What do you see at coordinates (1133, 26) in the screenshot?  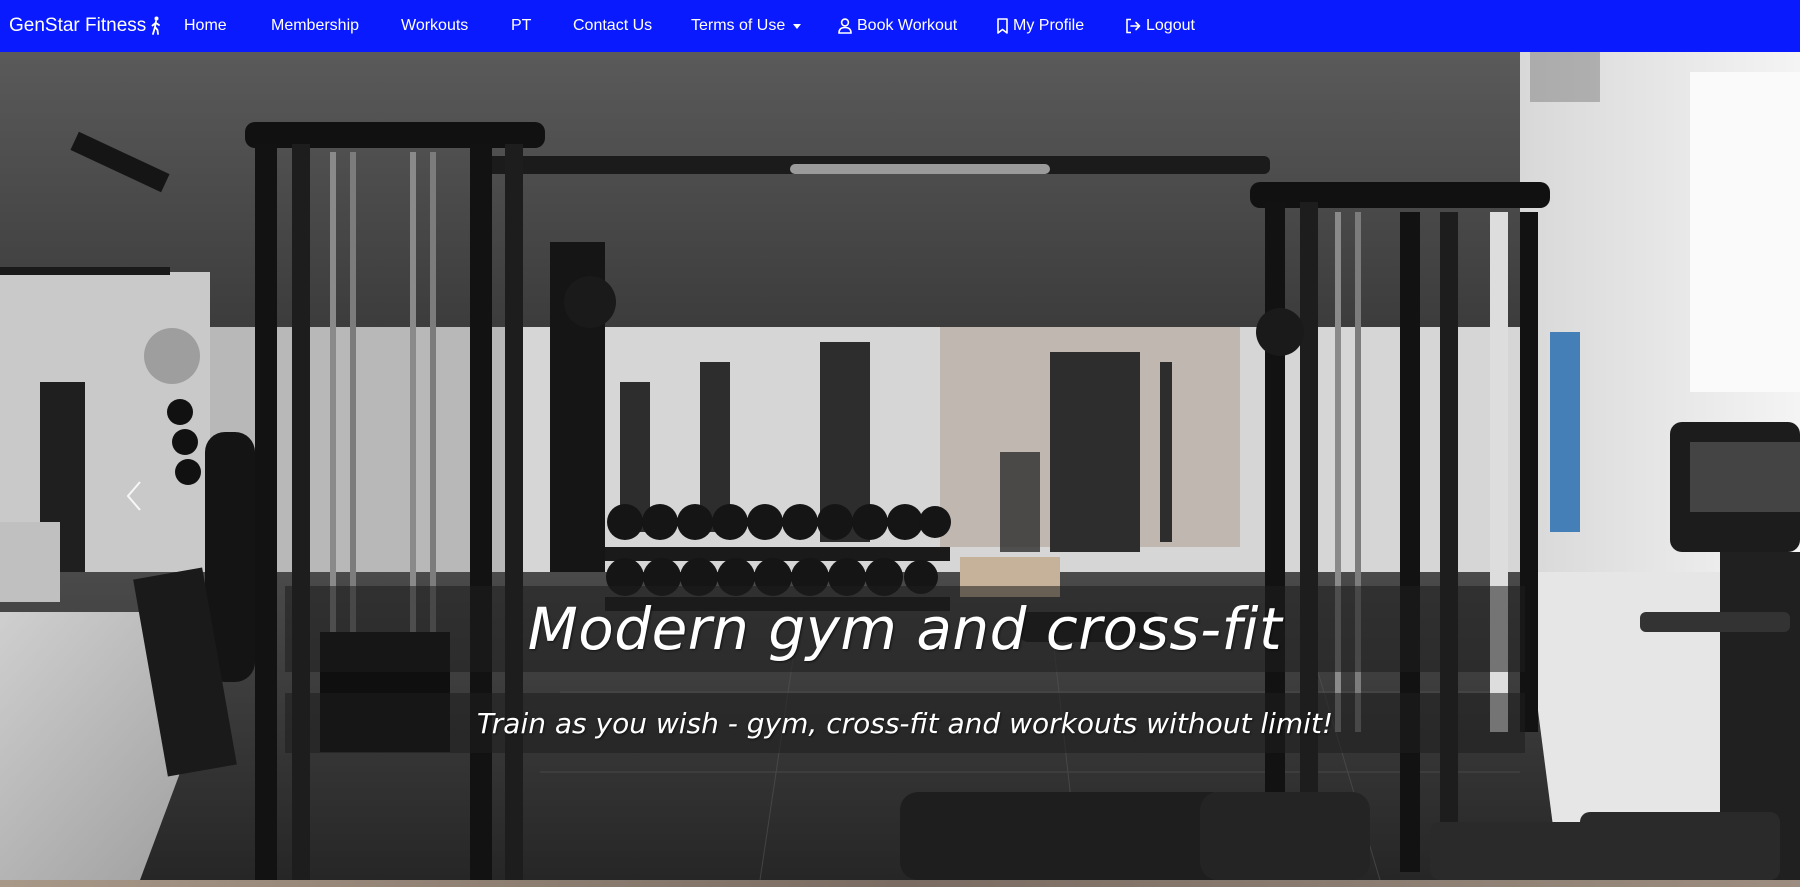 I see `logout-icon` at bounding box center [1133, 26].